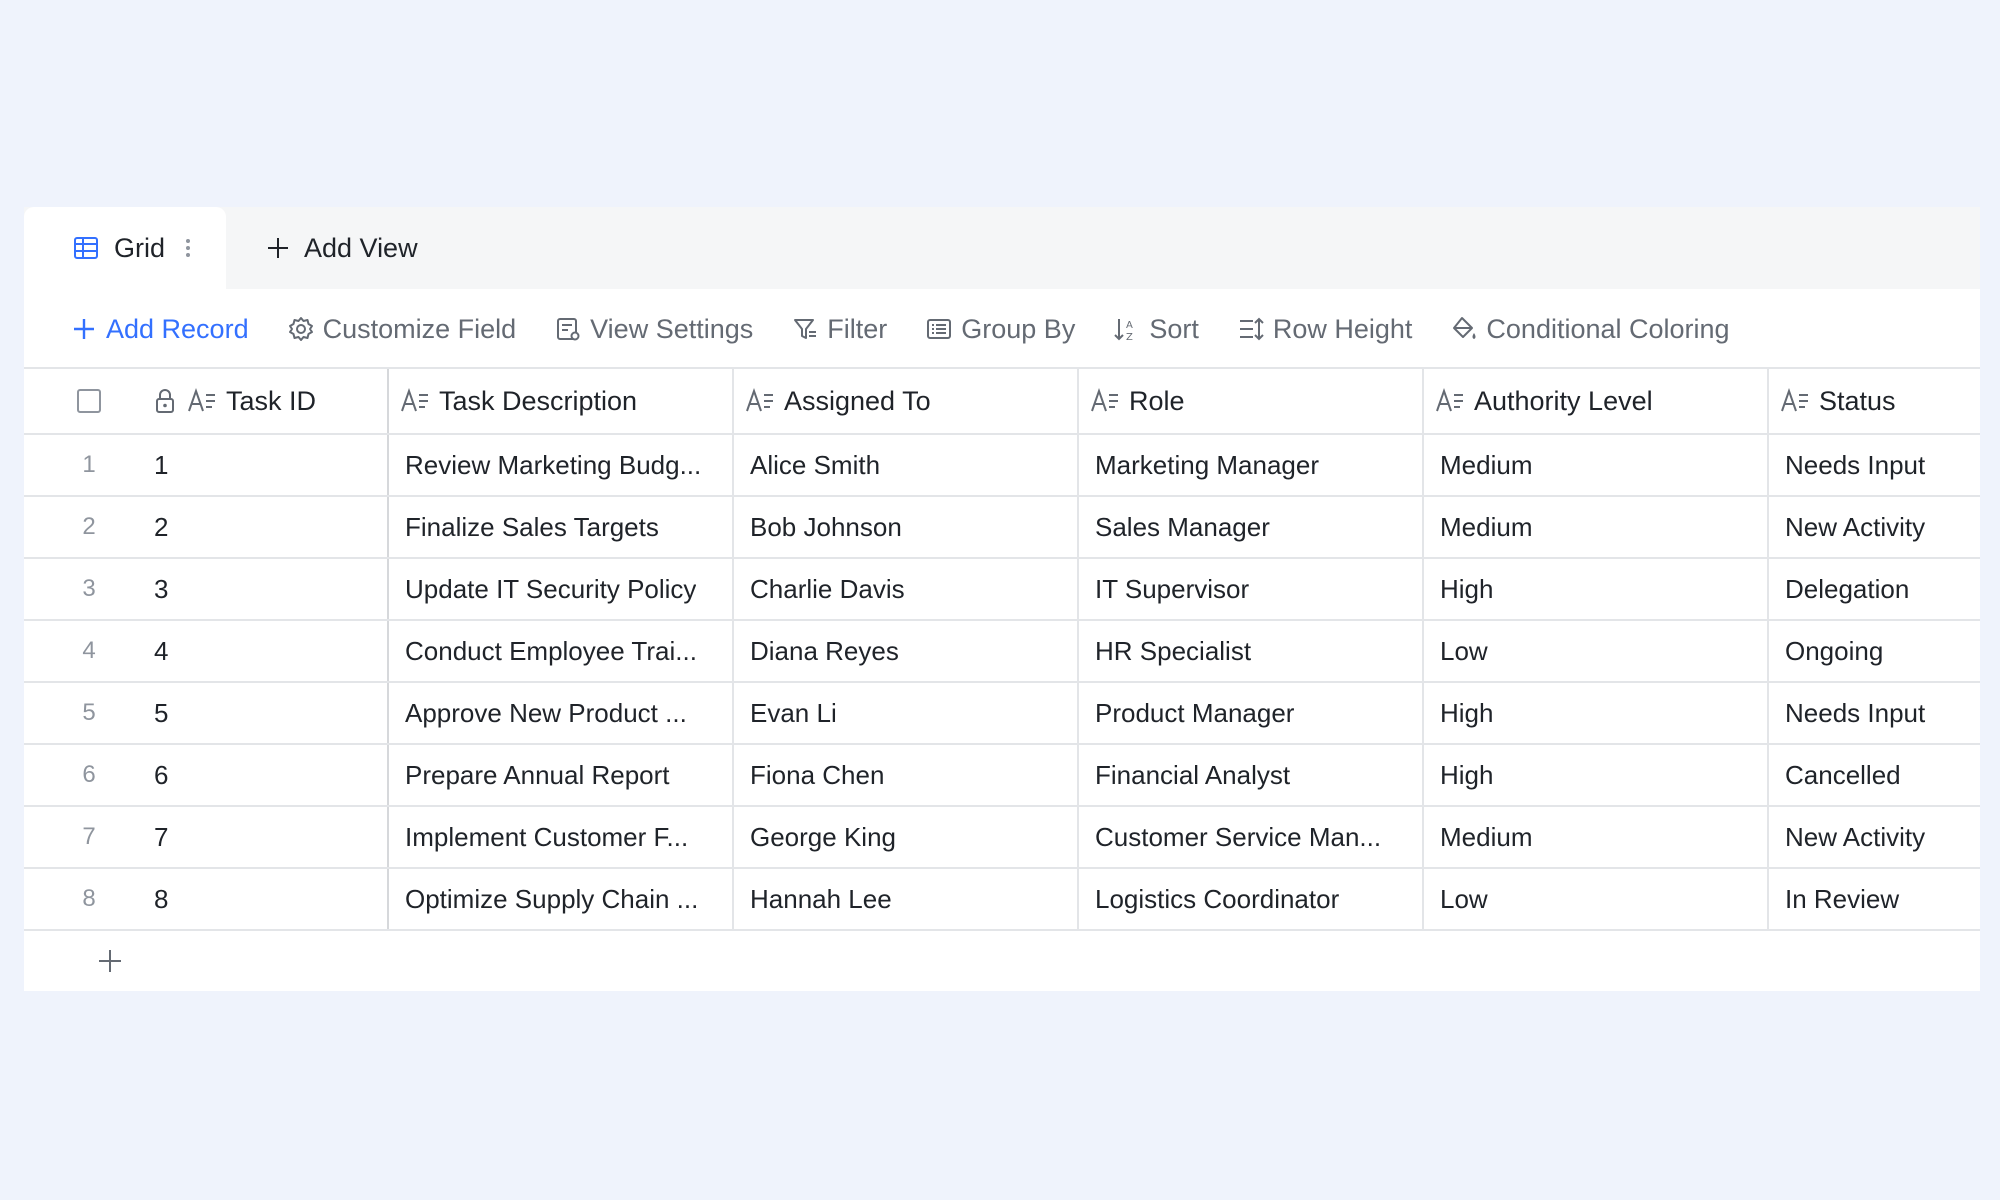 The height and width of the screenshot is (1200, 2000). Describe the element at coordinates (906, 401) in the screenshot. I see `column-header-assigned-to: Assigned To` at that location.